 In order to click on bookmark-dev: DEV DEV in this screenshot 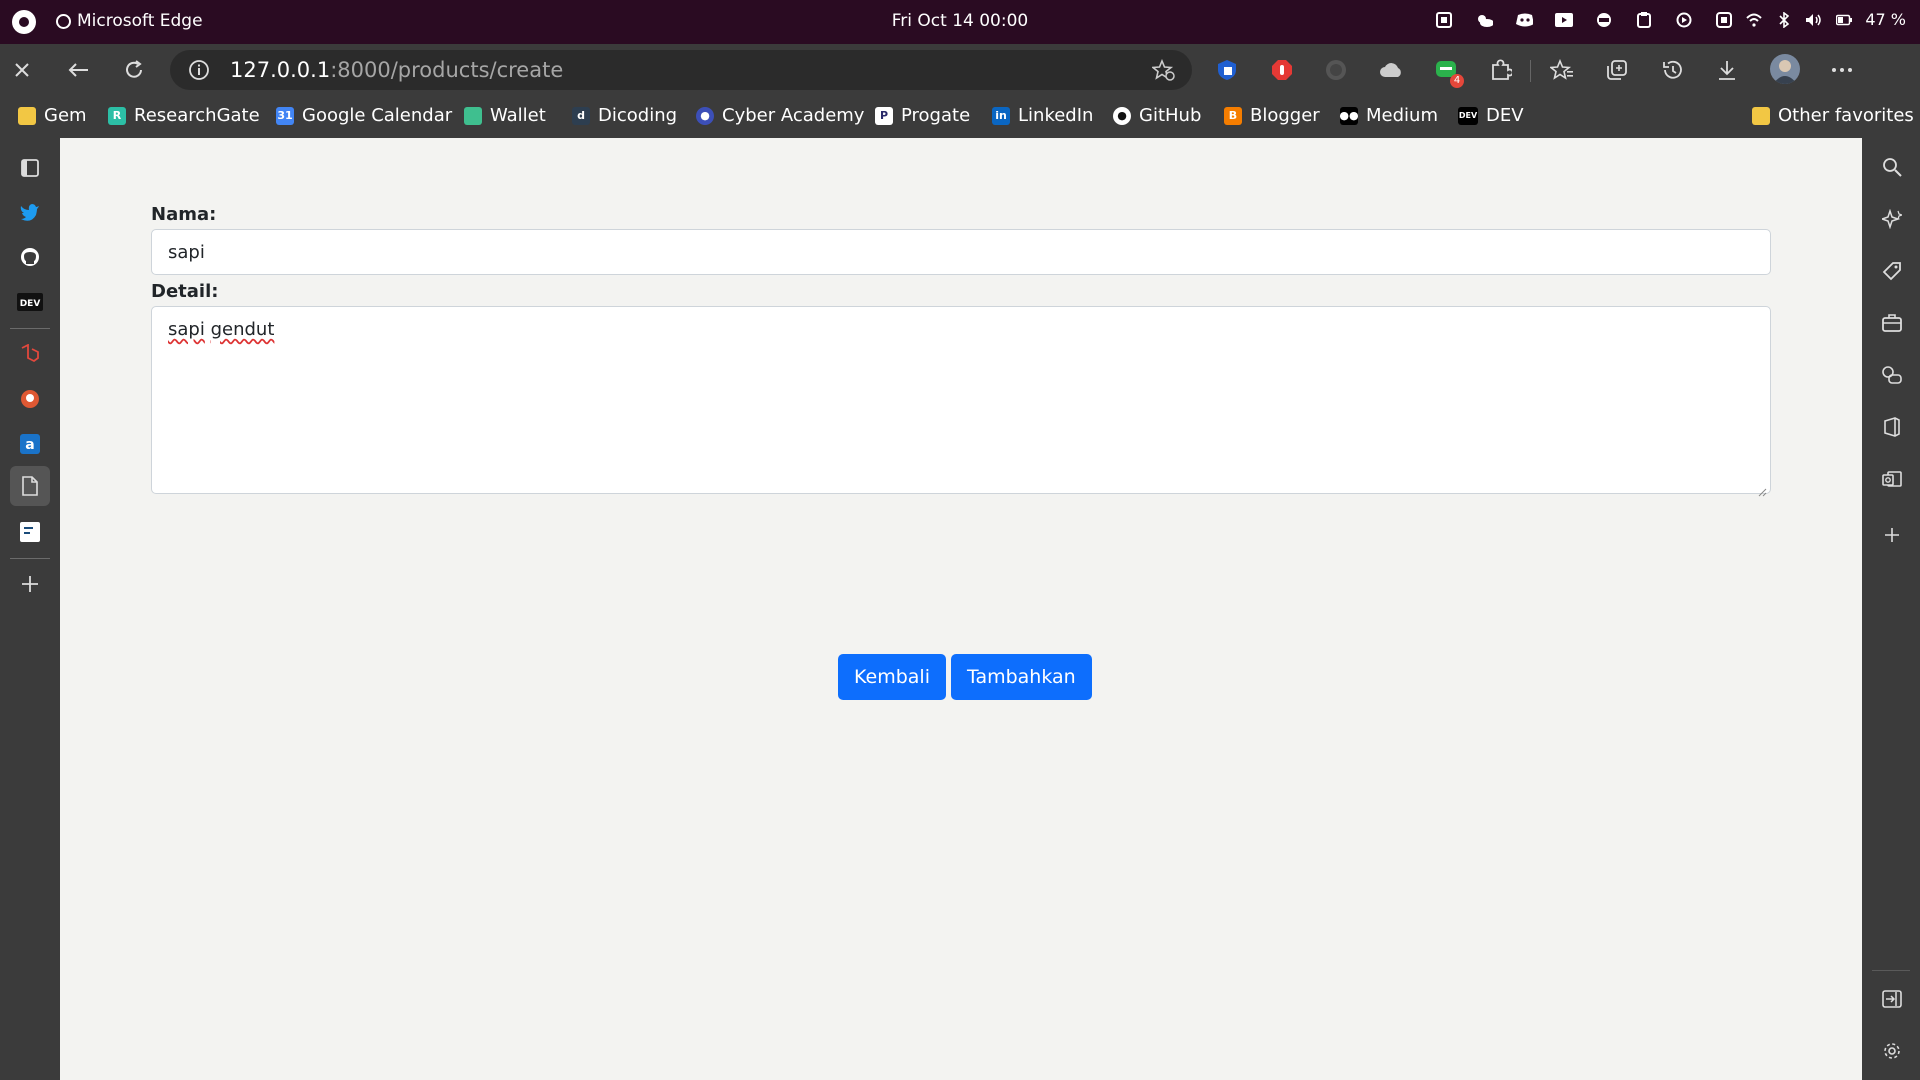, I will do `click(1491, 115)`.